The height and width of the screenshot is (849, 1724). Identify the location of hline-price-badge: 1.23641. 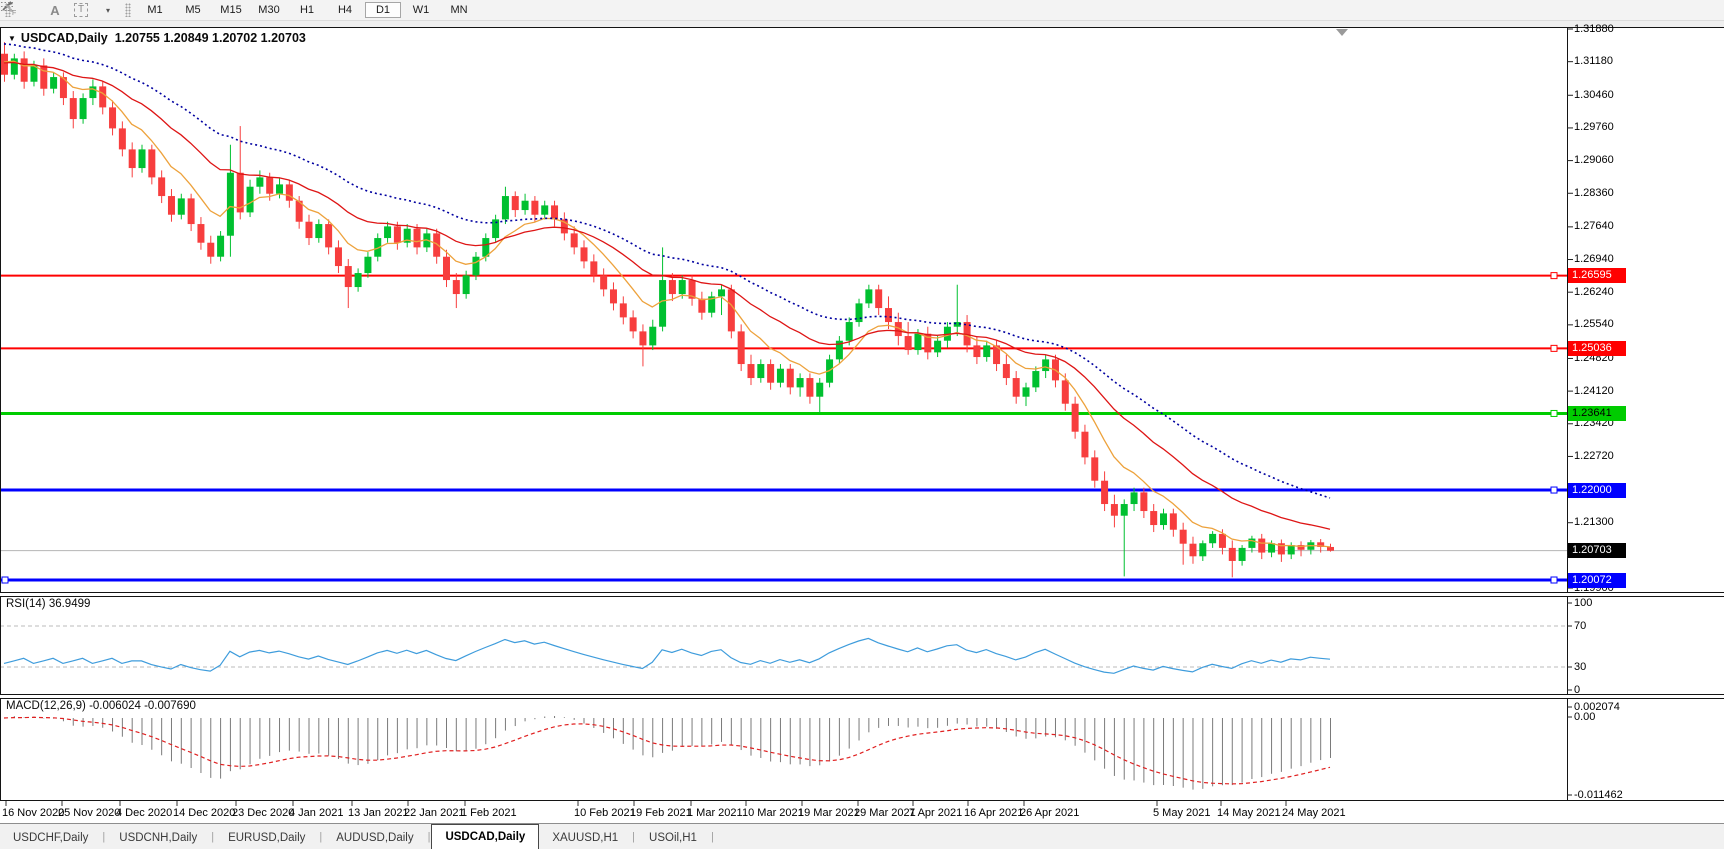
(1597, 413).